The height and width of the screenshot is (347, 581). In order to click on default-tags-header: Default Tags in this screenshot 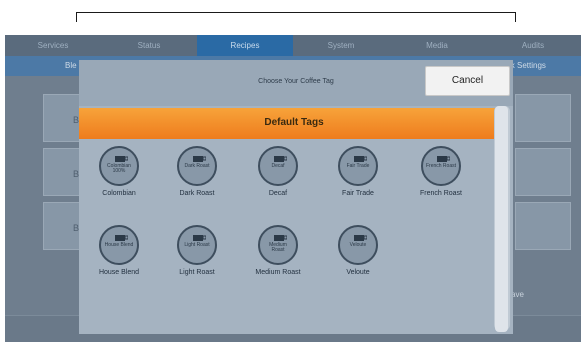, I will do `click(294, 123)`.